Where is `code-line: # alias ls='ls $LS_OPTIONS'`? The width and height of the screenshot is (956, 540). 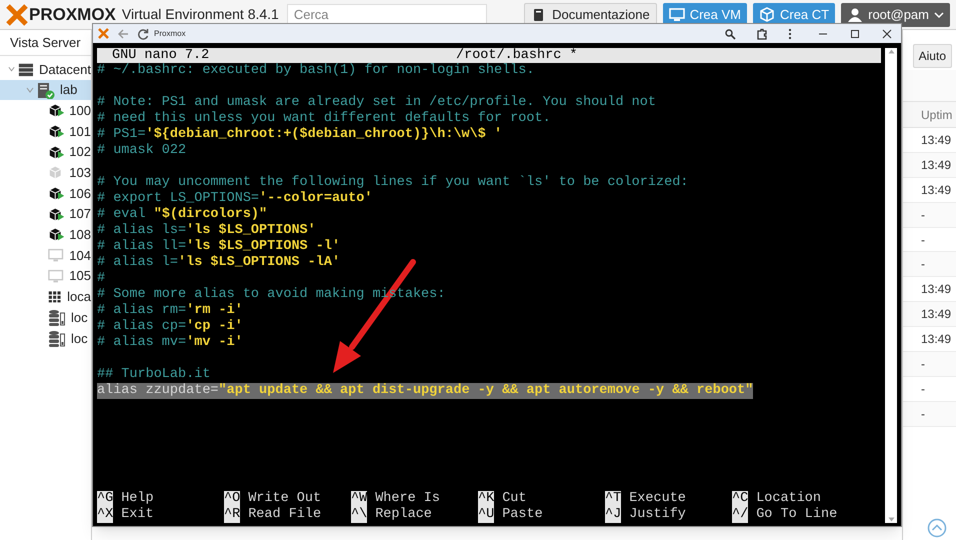
code-line: # alias ls='ls $LS_OPTIONS' is located at coordinates (206, 231).